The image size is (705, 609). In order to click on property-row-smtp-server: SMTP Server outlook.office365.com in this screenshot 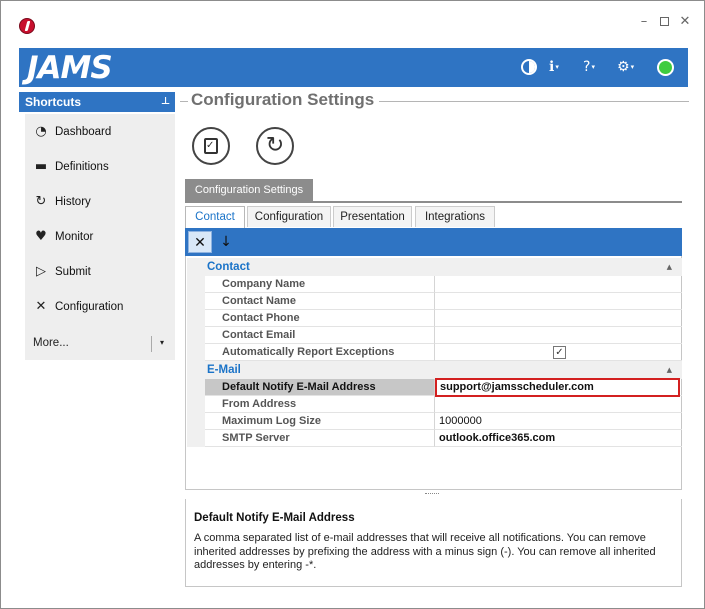, I will do `click(434, 438)`.